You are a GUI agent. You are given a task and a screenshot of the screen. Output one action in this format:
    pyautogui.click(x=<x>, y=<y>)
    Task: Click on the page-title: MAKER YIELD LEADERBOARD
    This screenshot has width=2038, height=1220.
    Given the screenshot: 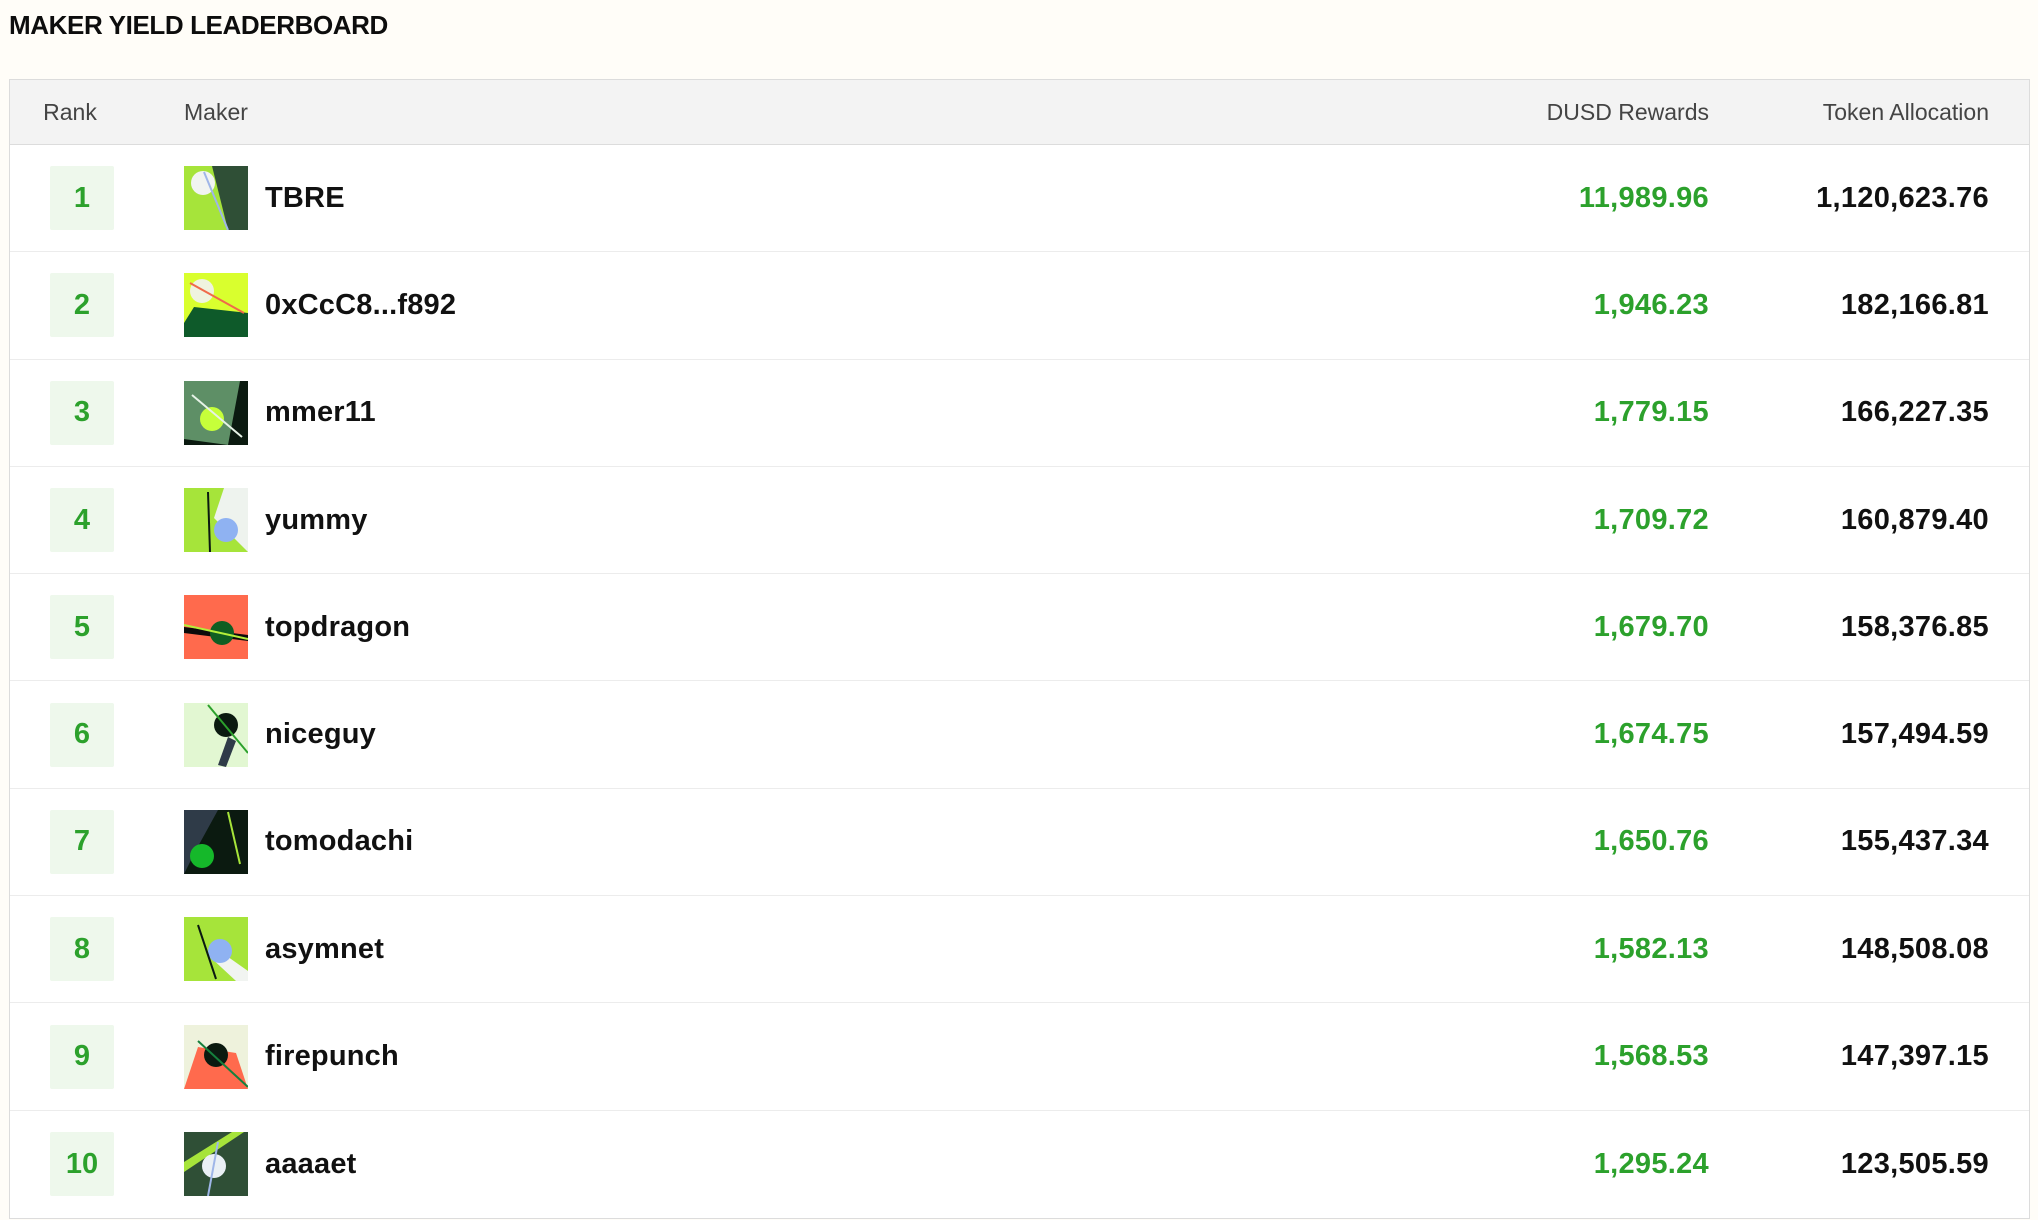 What is the action you would take?
    pyautogui.click(x=198, y=25)
    